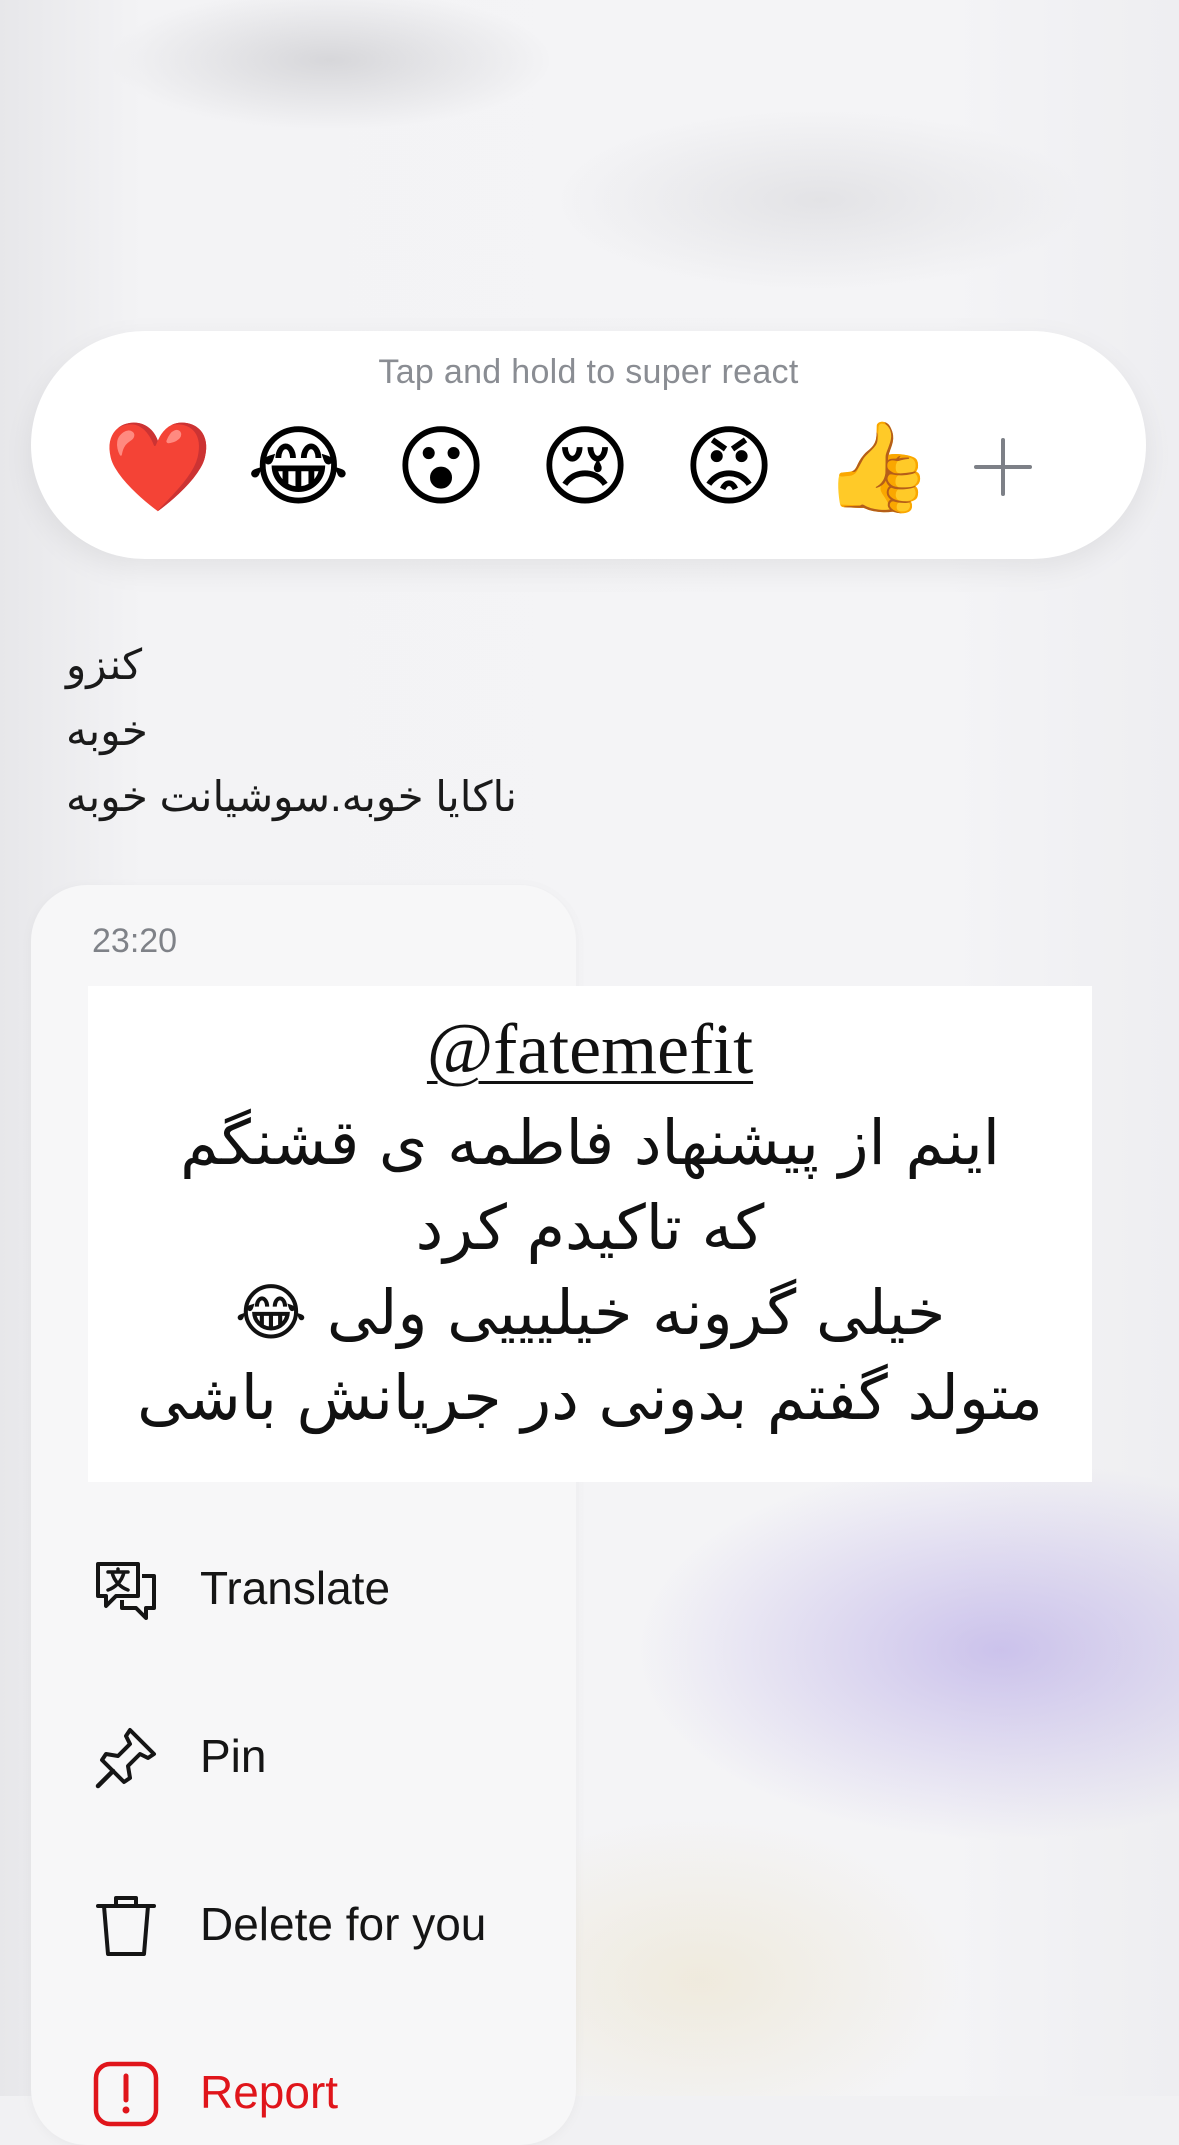 The width and height of the screenshot is (1179, 2145). I want to click on story-handle: @fatemefit, so click(590, 1049).